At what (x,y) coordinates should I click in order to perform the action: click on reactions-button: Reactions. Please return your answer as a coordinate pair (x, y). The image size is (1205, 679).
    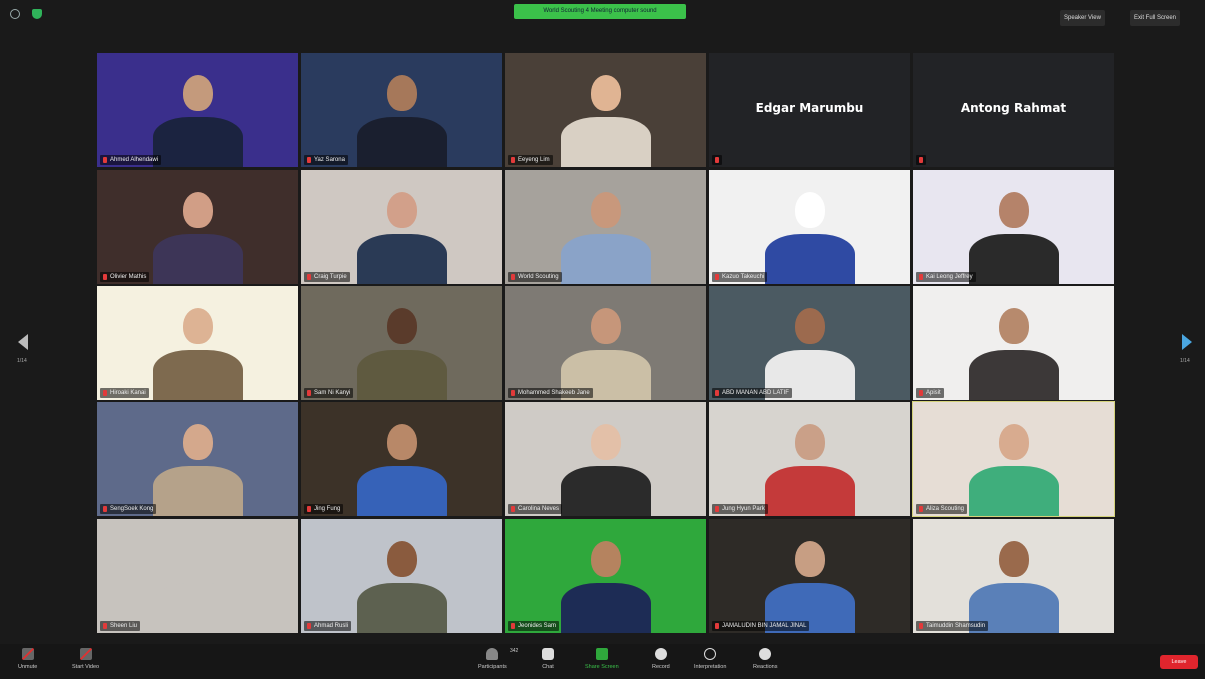
    Looking at the image, I should click on (765, 659).